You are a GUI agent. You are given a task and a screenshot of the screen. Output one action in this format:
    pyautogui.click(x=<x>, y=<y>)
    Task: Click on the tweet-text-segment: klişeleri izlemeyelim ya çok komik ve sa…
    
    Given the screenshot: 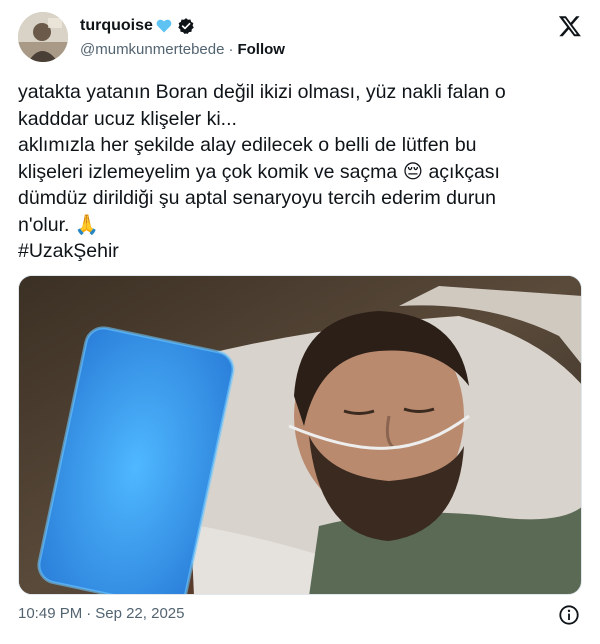 What is the action you would take?
    pyautogui.click(x=208, y=171)
    